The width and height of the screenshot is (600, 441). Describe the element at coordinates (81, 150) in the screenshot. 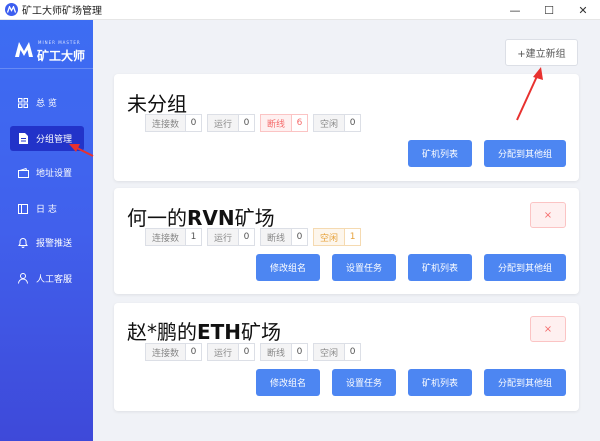

I see `annotation-arrow-sidebar` at that location.